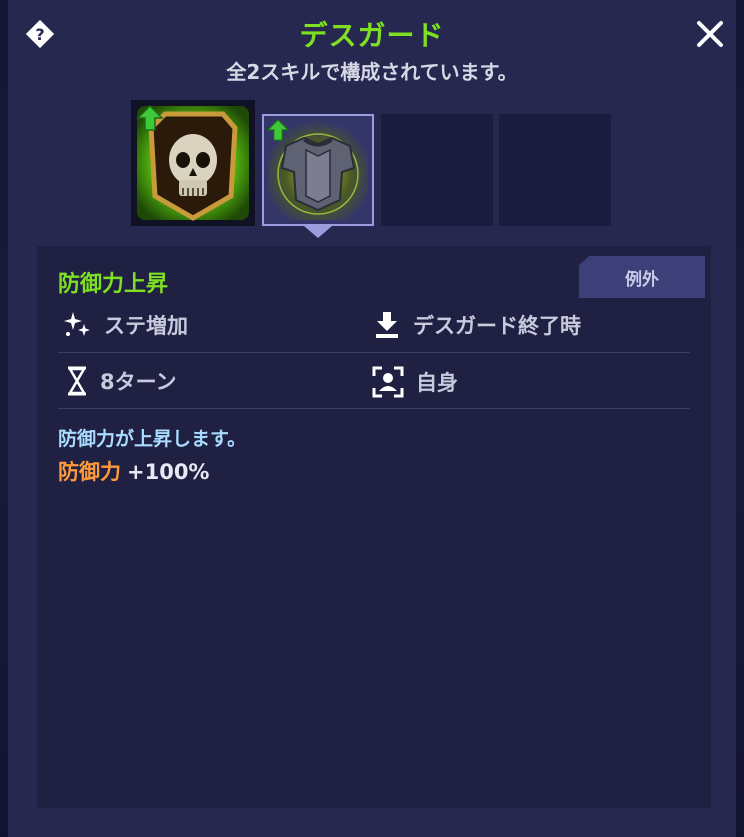  What do you see at coordinates (497, 326) in the screenshot?
I see `timing-text: デスガード終了時` at bounding box center [497, 326].